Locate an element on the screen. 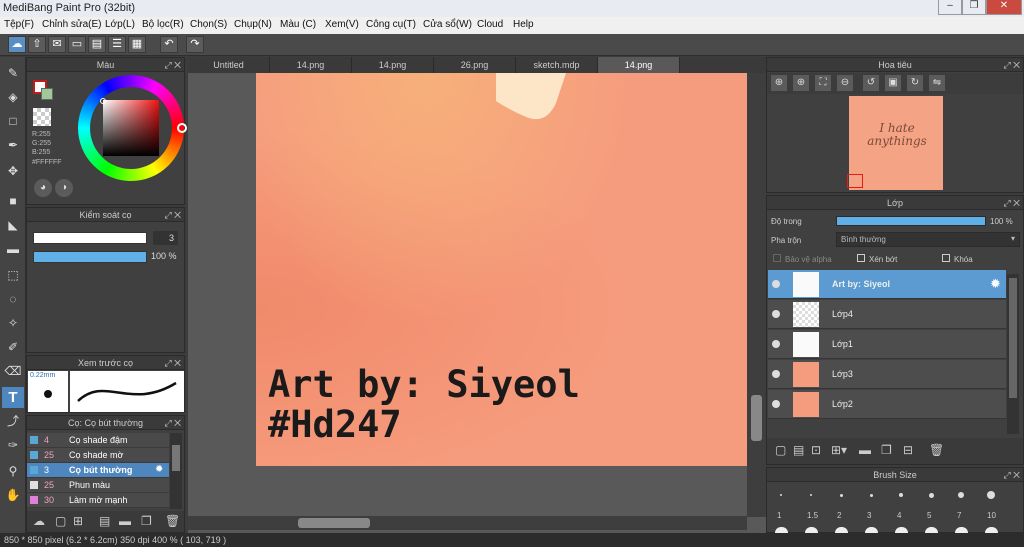 Image resolution: width=1024 pixels, height=547 pixels. layer-row: Lớp4 is located at coordinates (887, 314).